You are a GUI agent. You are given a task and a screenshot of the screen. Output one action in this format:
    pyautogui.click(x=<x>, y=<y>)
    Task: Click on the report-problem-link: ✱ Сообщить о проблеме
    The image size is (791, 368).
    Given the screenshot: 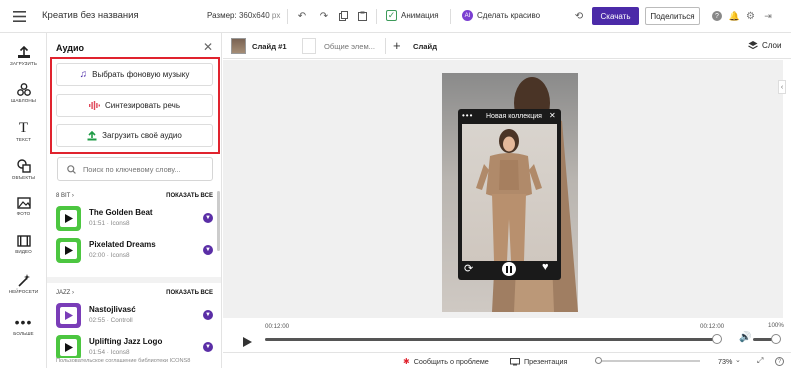 What is the action you would take?
    pyautogui.click(x=446, y=361)
    